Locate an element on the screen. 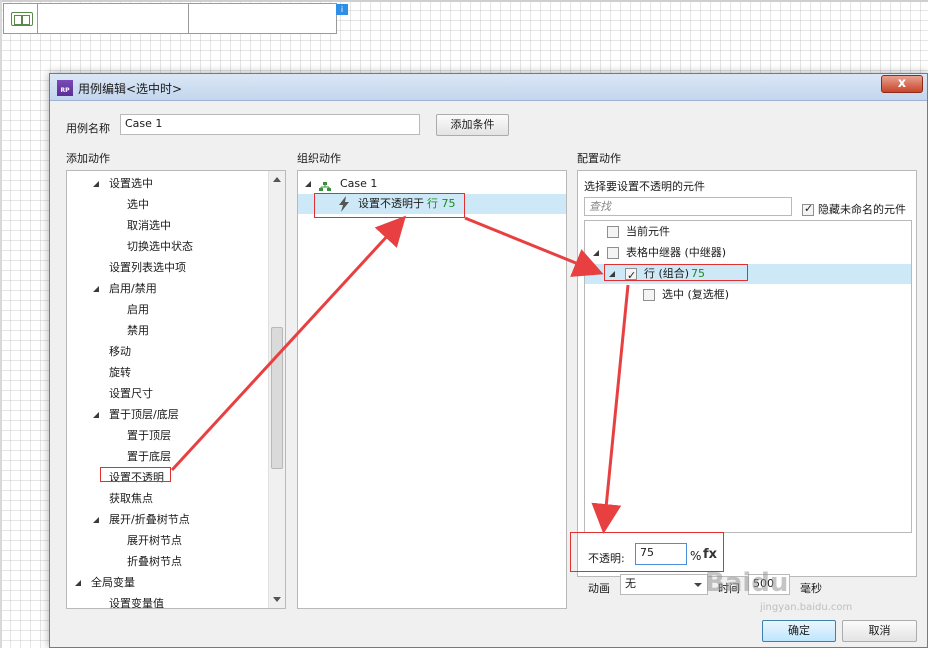 The height and width of the screenshot is (648, 928). arrow-to-opacity is located at coordinates (610, 409).